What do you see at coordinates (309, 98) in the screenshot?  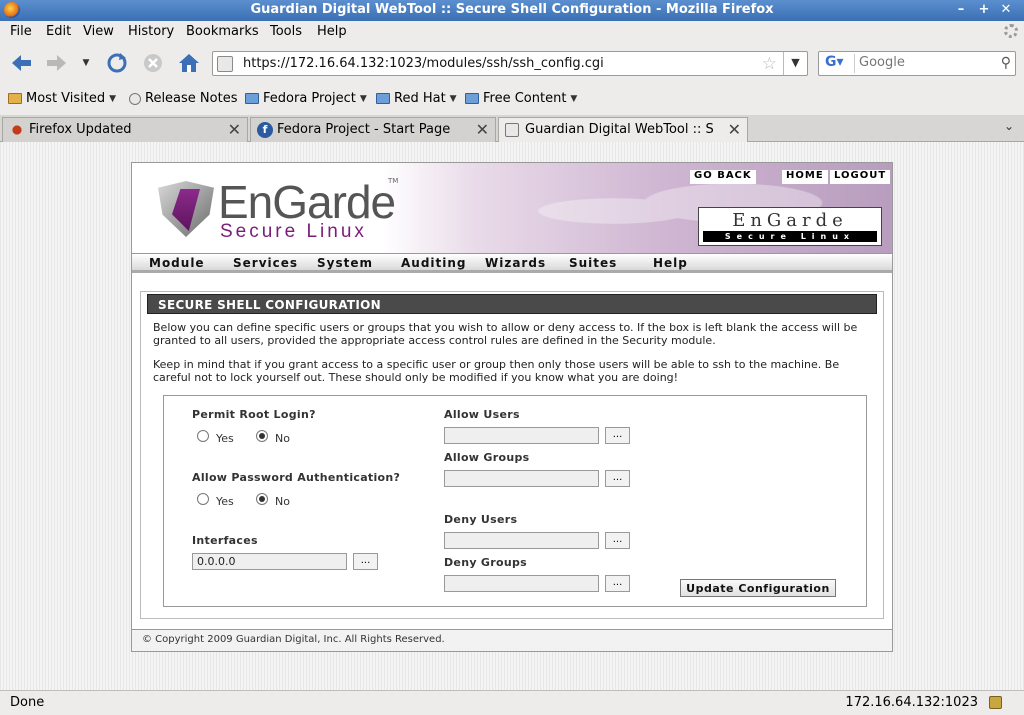 I see `bookmark-label: Fedora Project` at bounding box center [309, 98].